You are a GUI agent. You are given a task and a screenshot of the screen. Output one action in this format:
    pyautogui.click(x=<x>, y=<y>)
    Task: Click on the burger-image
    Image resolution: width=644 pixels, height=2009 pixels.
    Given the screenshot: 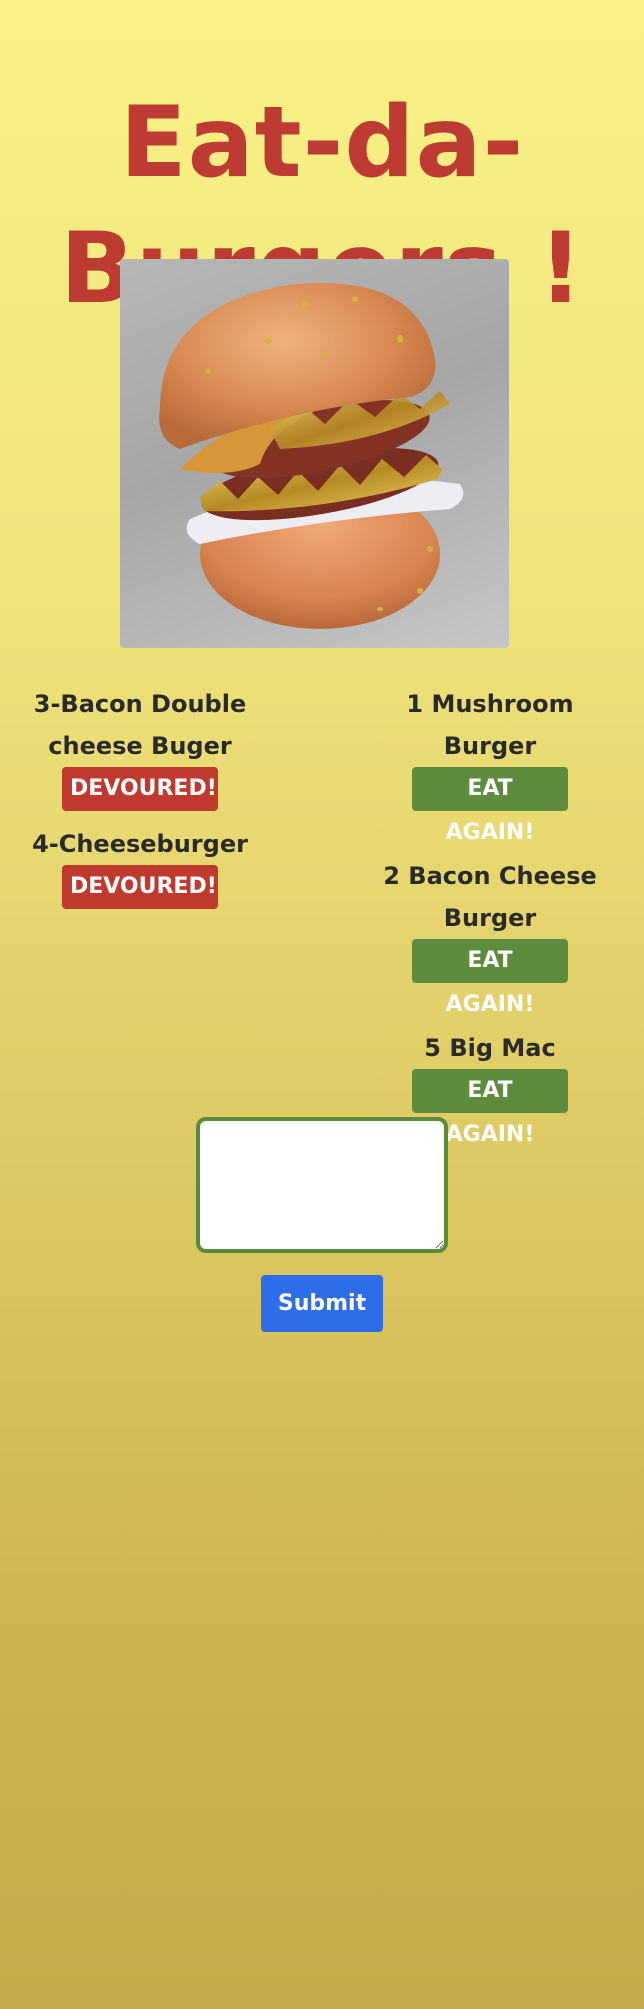 What is the action you would take?
    pyautogui.click(x=314, y=453)
    